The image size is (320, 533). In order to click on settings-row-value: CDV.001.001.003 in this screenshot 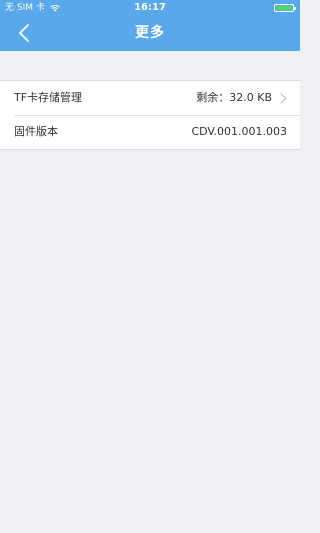, I will do `click(239, 131)`.